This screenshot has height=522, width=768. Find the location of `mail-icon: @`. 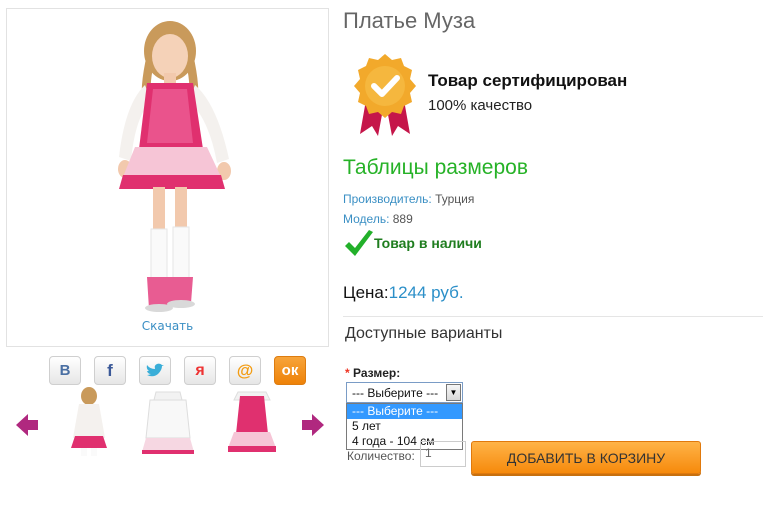

mail-icon: @ is located at coordinates (245, 370).